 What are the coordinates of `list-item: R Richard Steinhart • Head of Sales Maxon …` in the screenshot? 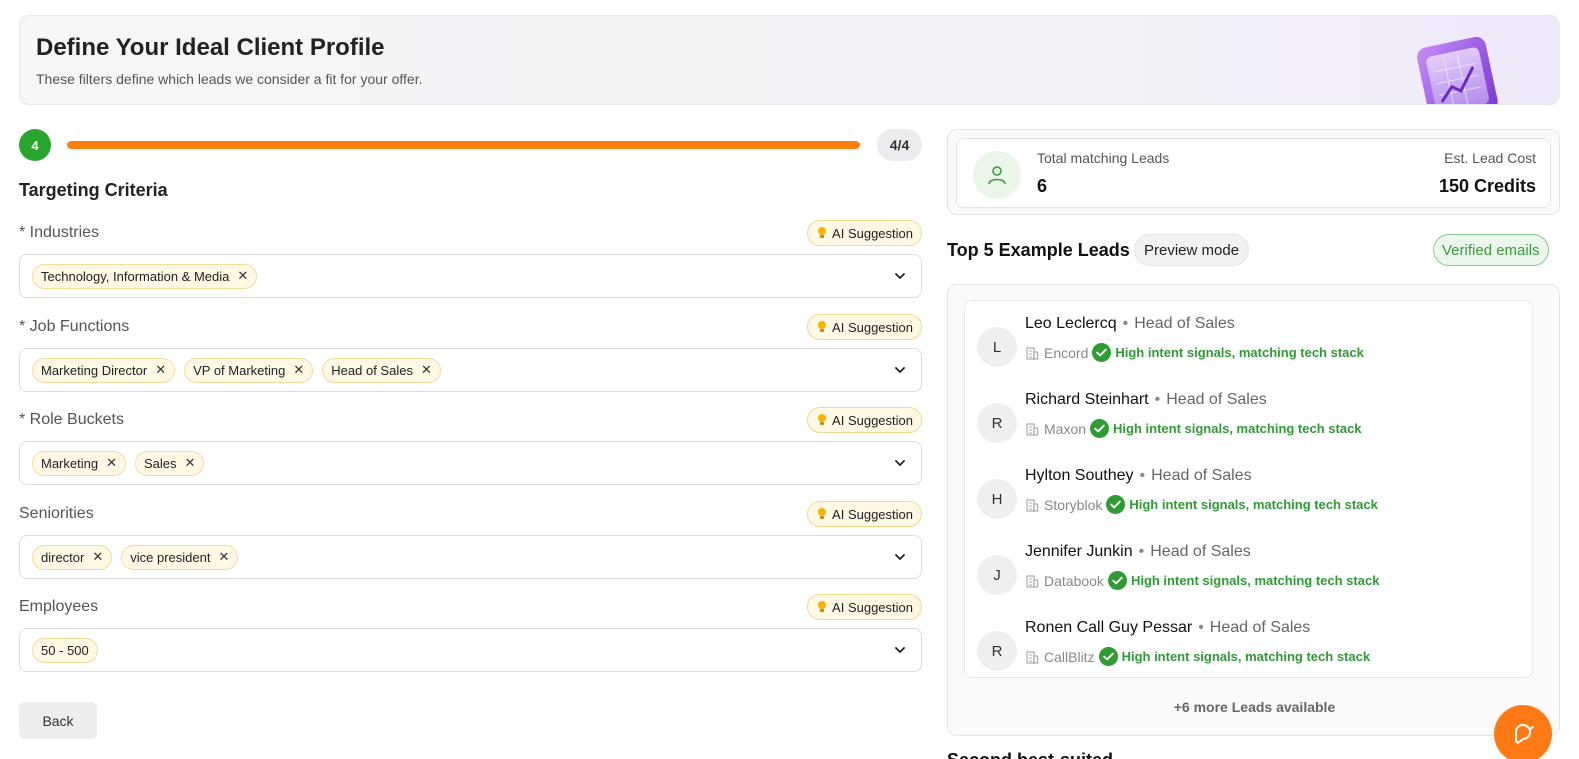 It's located at (1252, 421).